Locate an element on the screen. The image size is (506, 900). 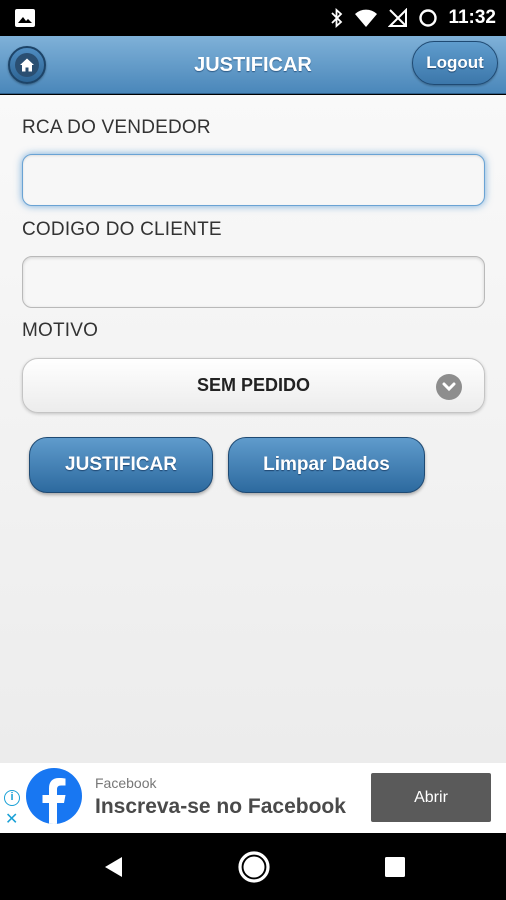
ad-advertiser: Facebook is located at coordinates (126, 783).